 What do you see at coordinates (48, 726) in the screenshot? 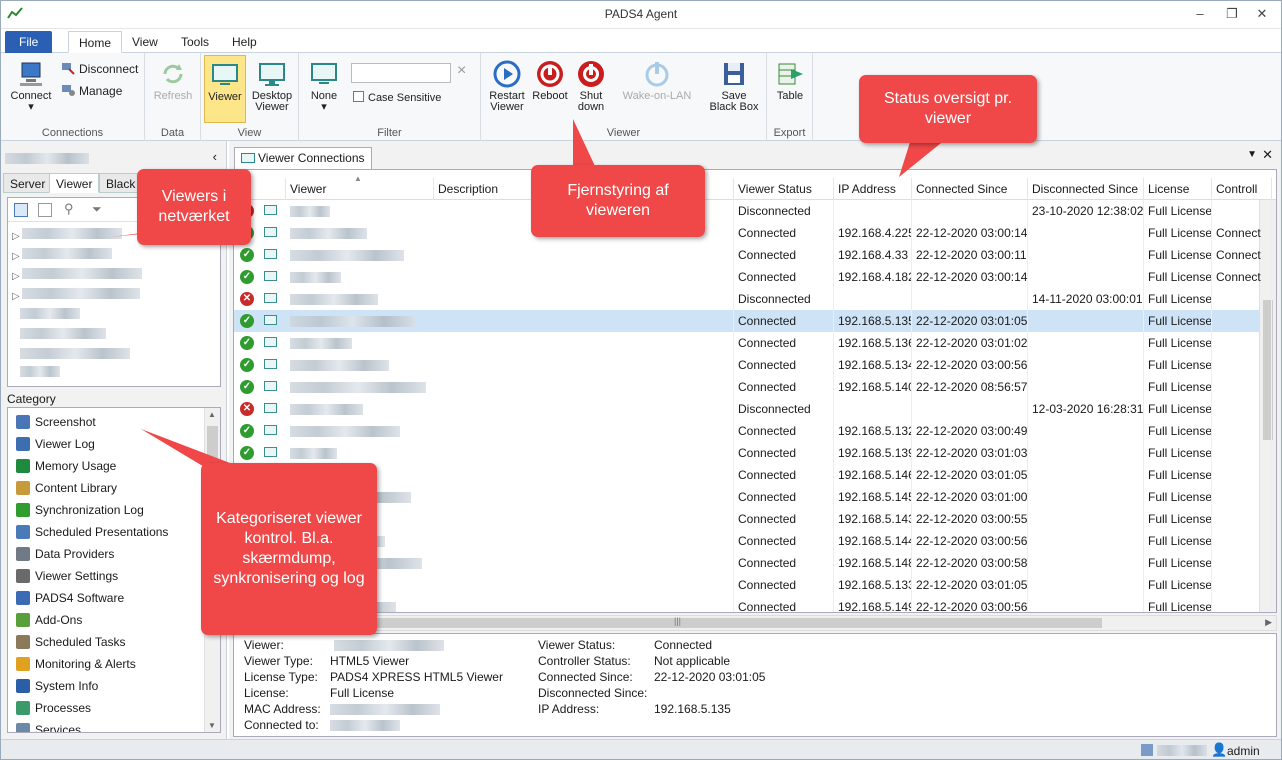
I see `category-item: Services` at bounding box center [48, 726].